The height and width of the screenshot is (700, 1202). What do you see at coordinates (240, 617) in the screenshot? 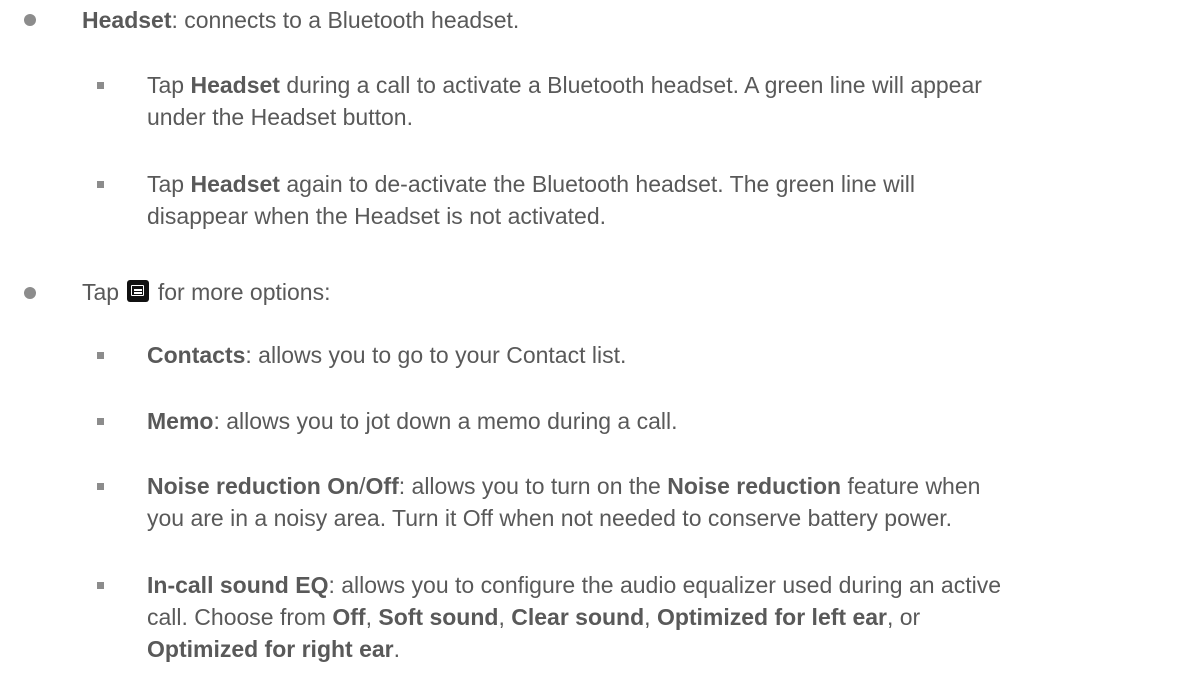
I see `line-text: call. Choose from` at bounding box center [240, 617].